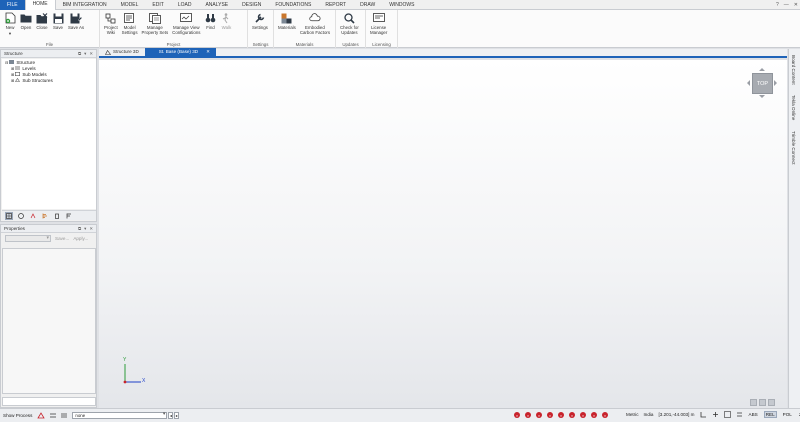 This screenshot has width=800, height=422. I want to click on structure-view-icon, so click(9, 215).